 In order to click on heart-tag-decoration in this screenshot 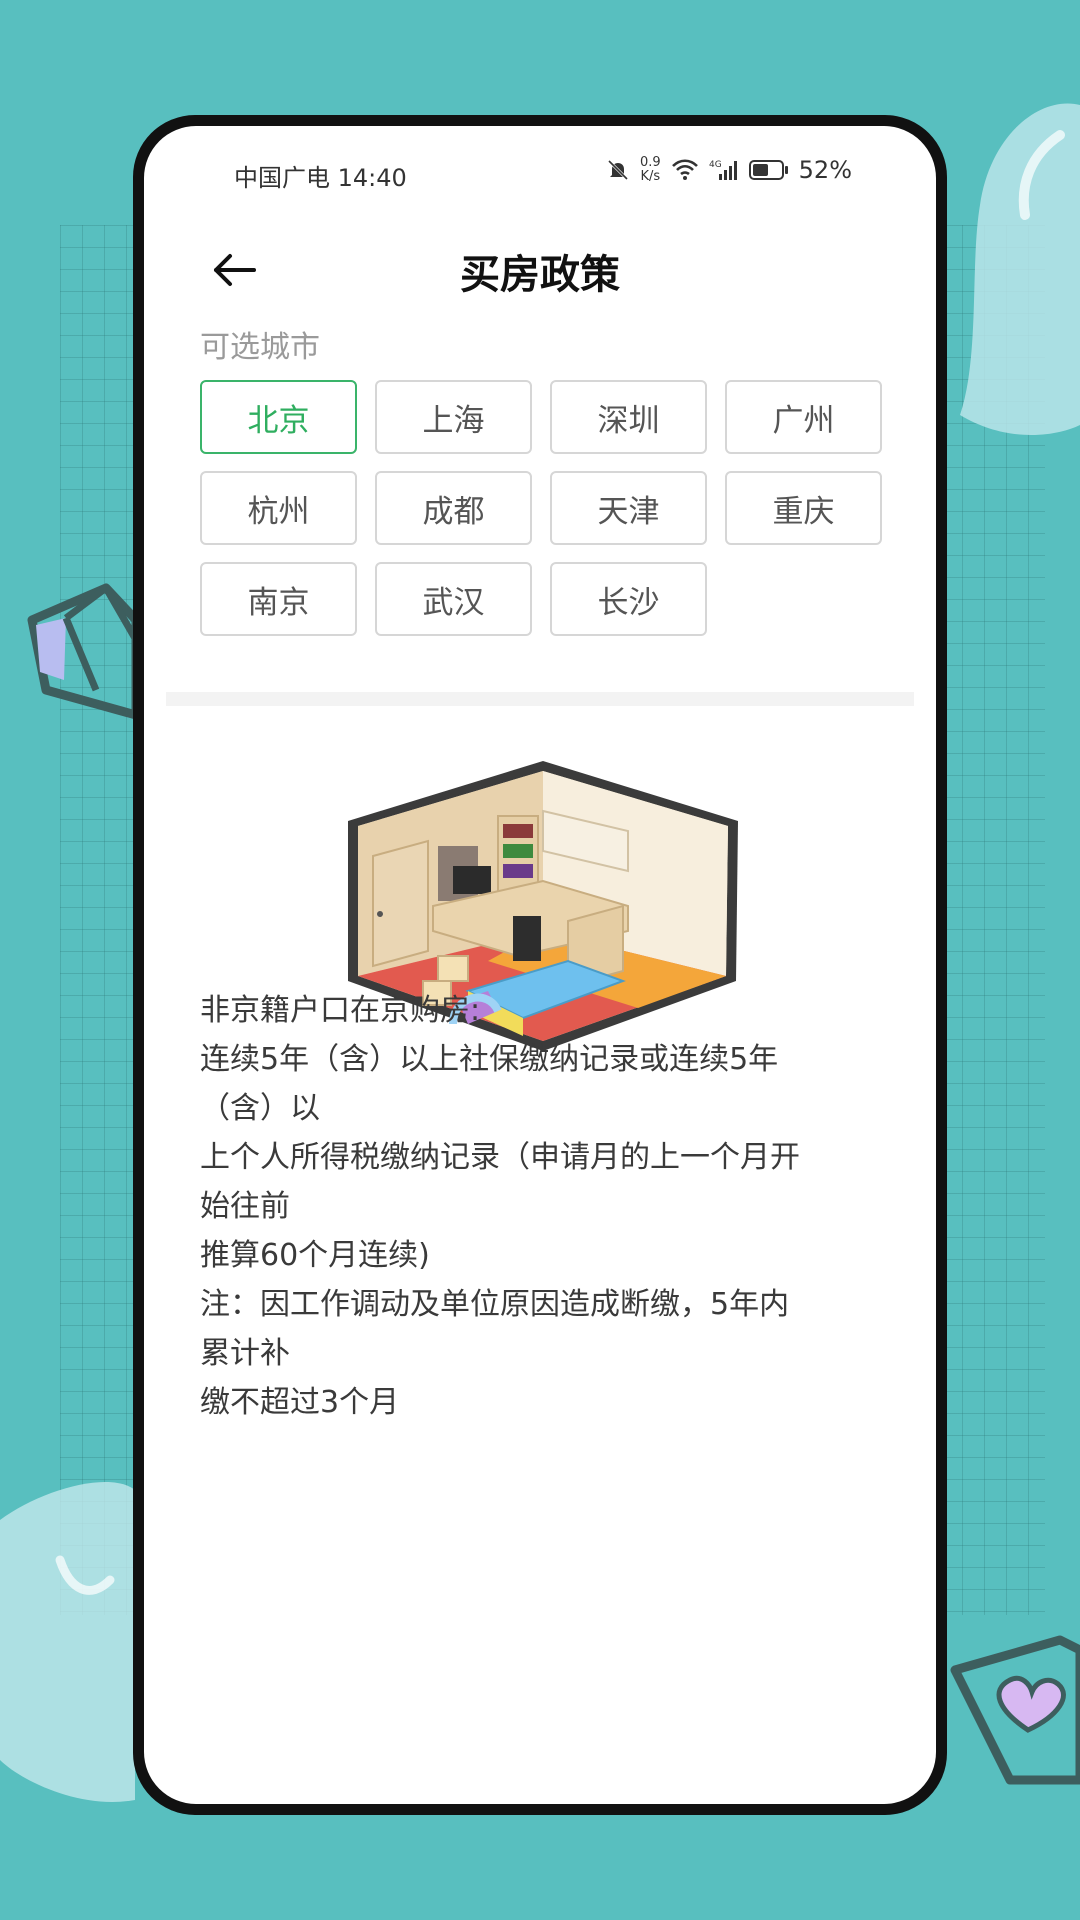, I will do `click(1015, 1710)`.